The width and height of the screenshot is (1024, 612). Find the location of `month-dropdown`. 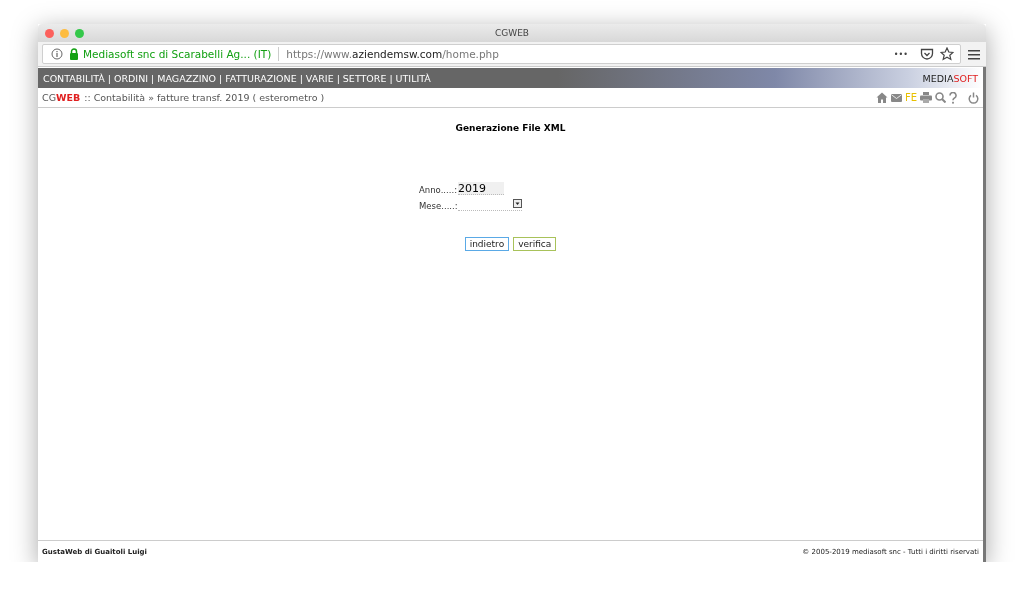

month-dropdown is located at coordinates (490, 204).